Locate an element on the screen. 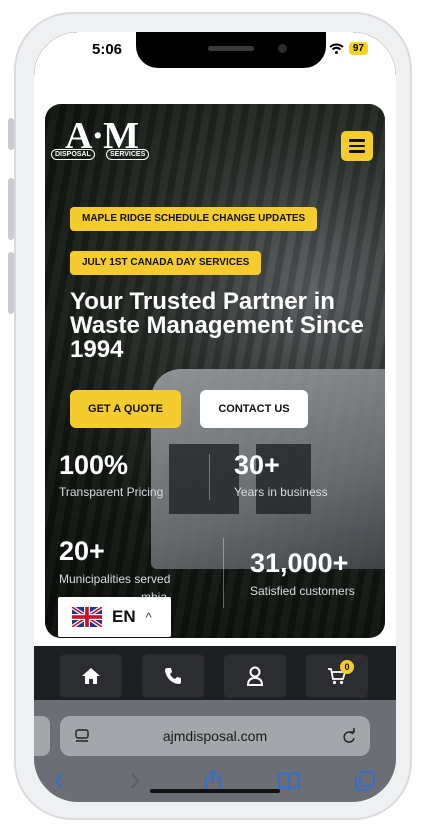 Image resolution: width=424 pixels, height=827 pixels. address-bar: ajmdisposal.com is located at coordinates (215, 736).